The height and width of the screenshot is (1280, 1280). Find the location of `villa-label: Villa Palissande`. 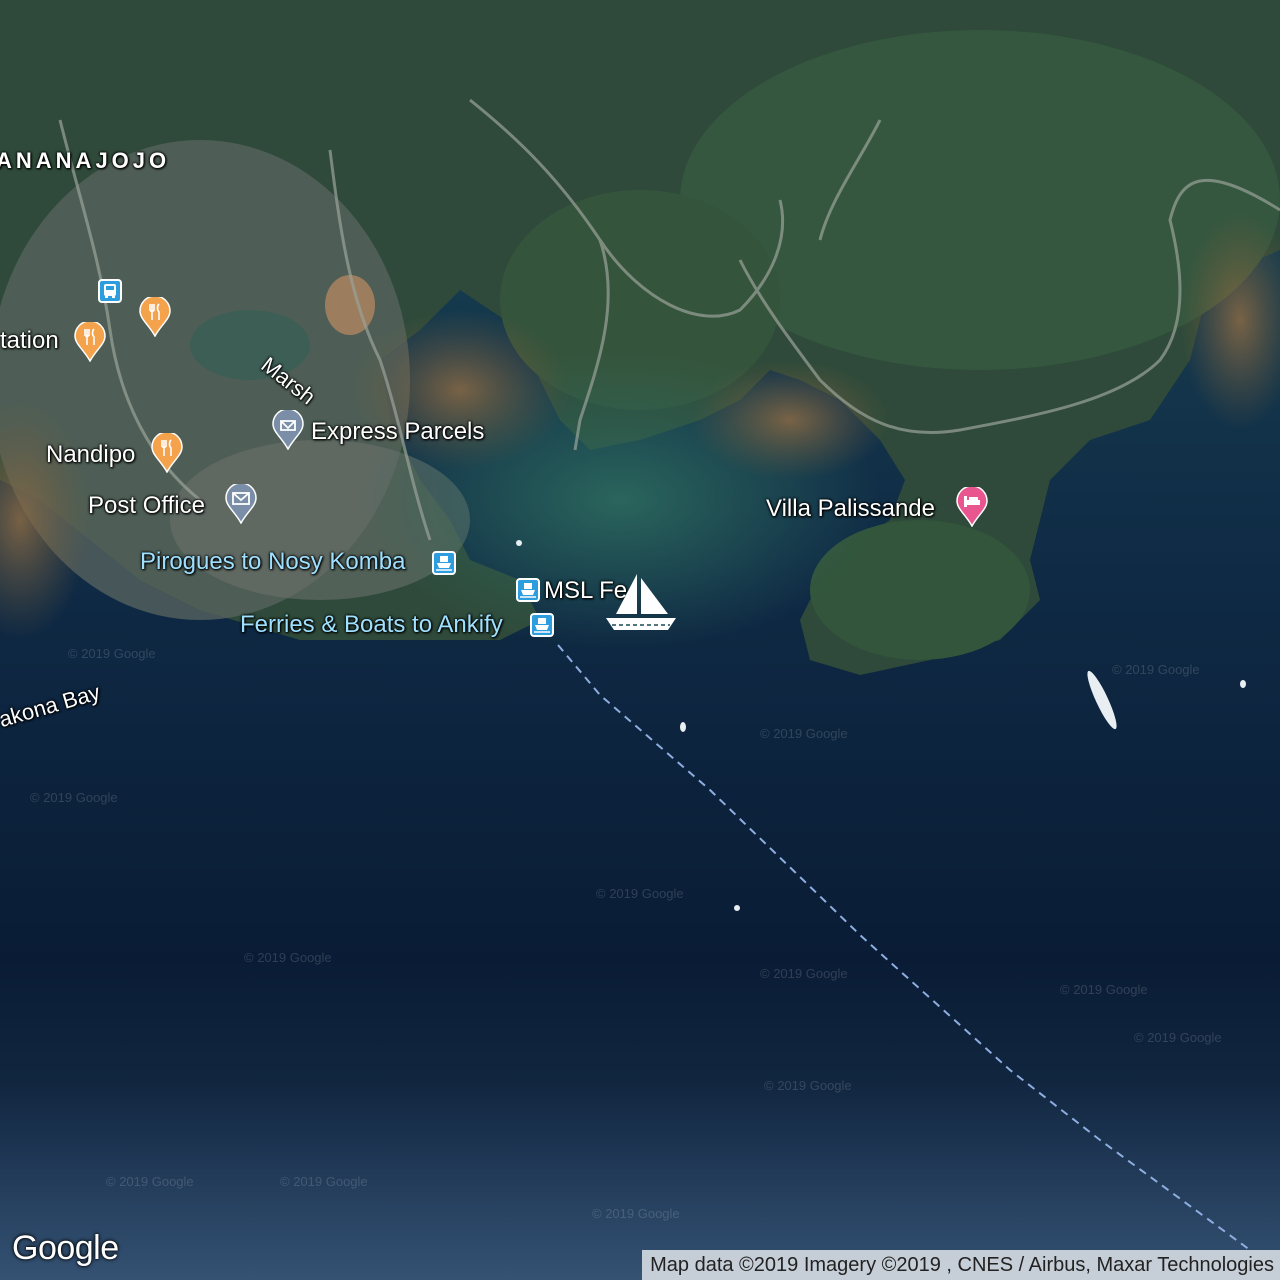

villa-label: Villa Palissande is located at coordinates (850, 509).